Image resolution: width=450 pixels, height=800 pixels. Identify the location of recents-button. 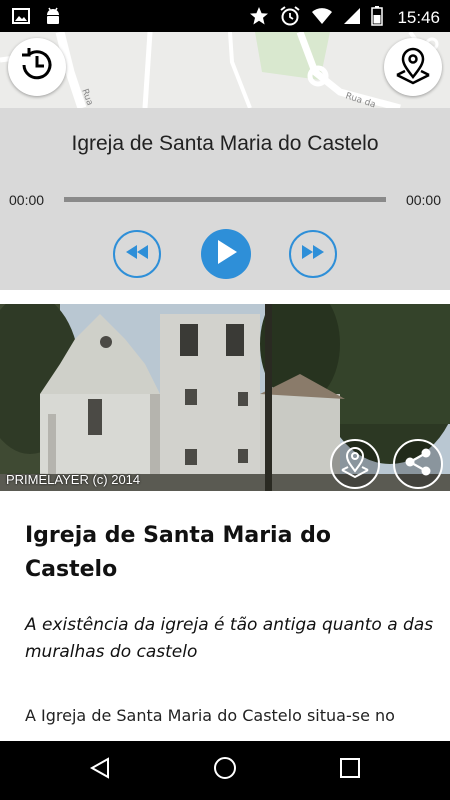
(350, 770).